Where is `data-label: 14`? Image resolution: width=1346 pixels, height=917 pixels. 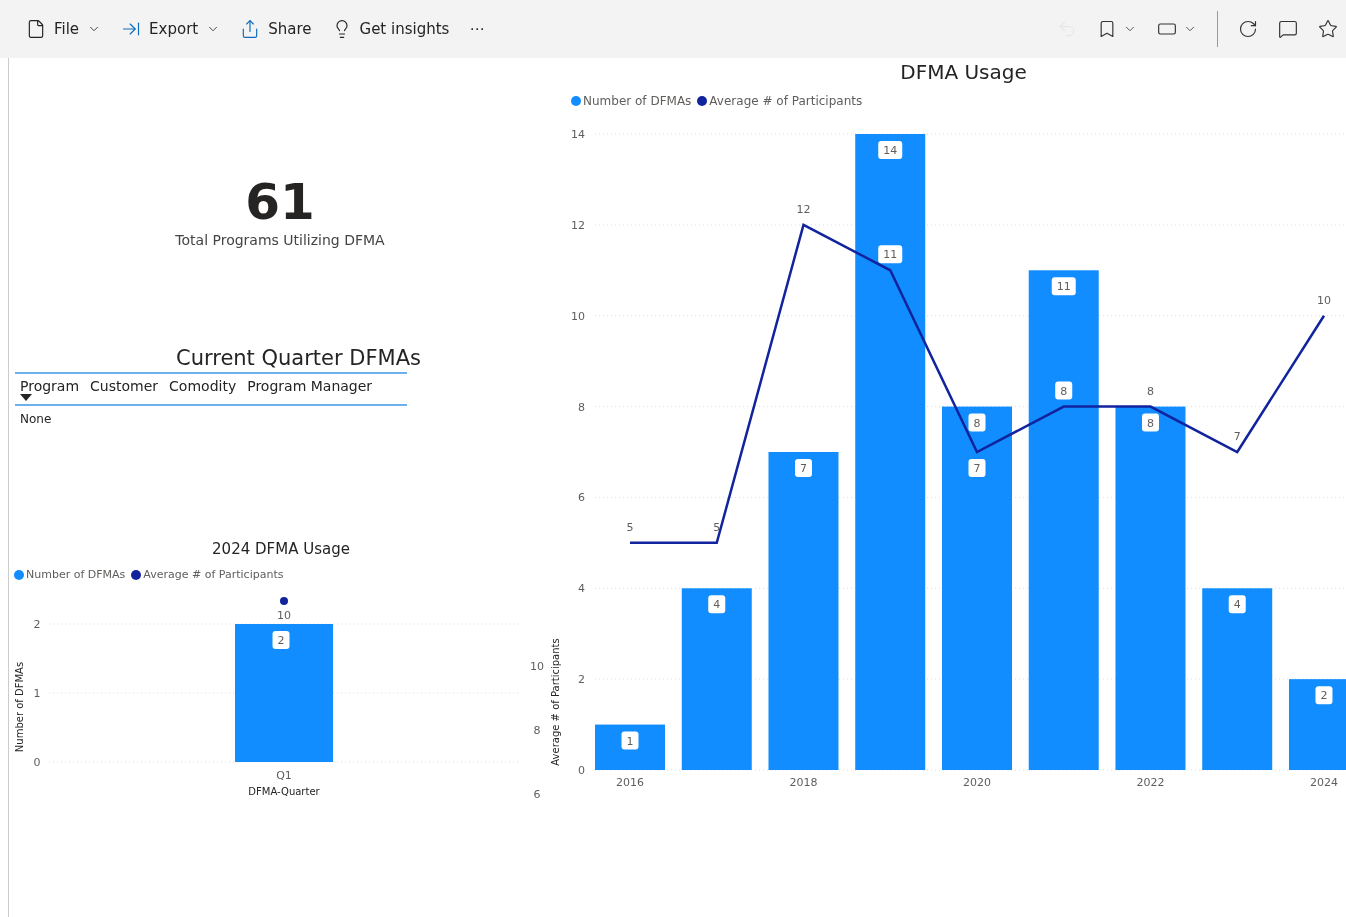 data-label: 14 is located at coordinates (890, 150).